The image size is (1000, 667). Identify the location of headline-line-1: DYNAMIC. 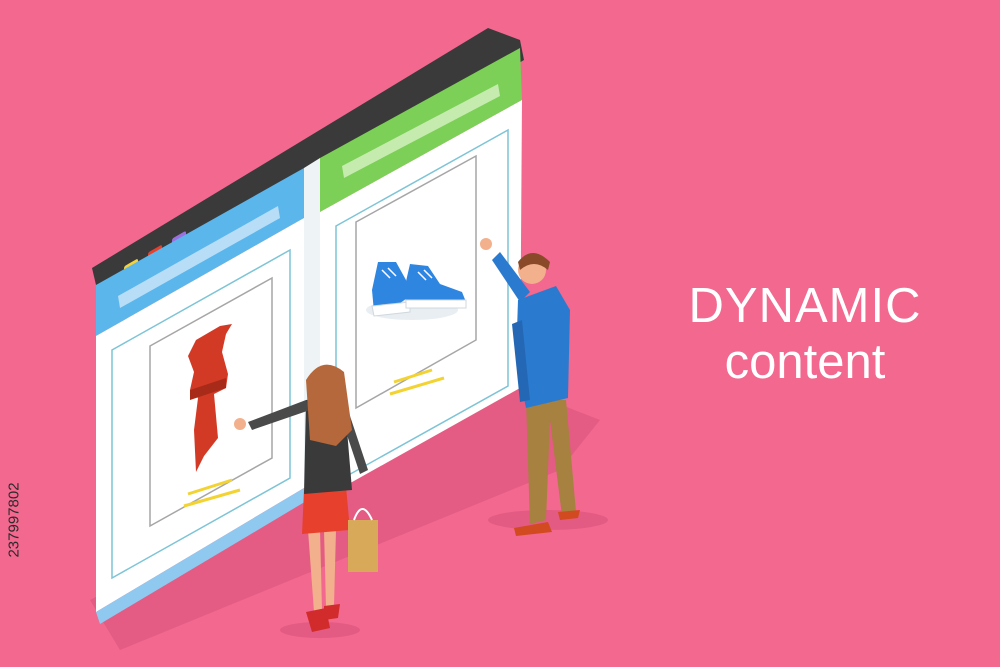
(805, 306).